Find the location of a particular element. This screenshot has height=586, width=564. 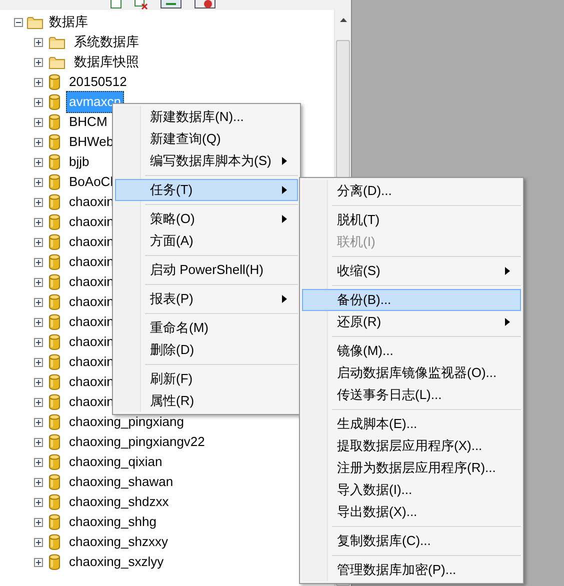

remove-icon is located at coordinates (141, 5).